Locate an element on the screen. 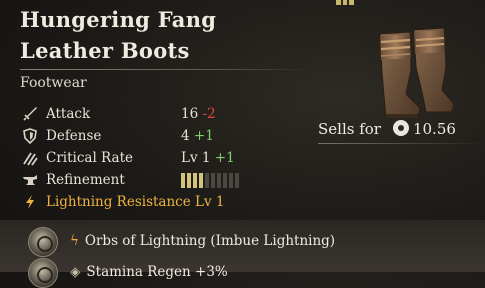 The image size is (485, 288). lightning-resistance-label: Lightning Resistance Lv 1 is located at coordinates (135, 202).